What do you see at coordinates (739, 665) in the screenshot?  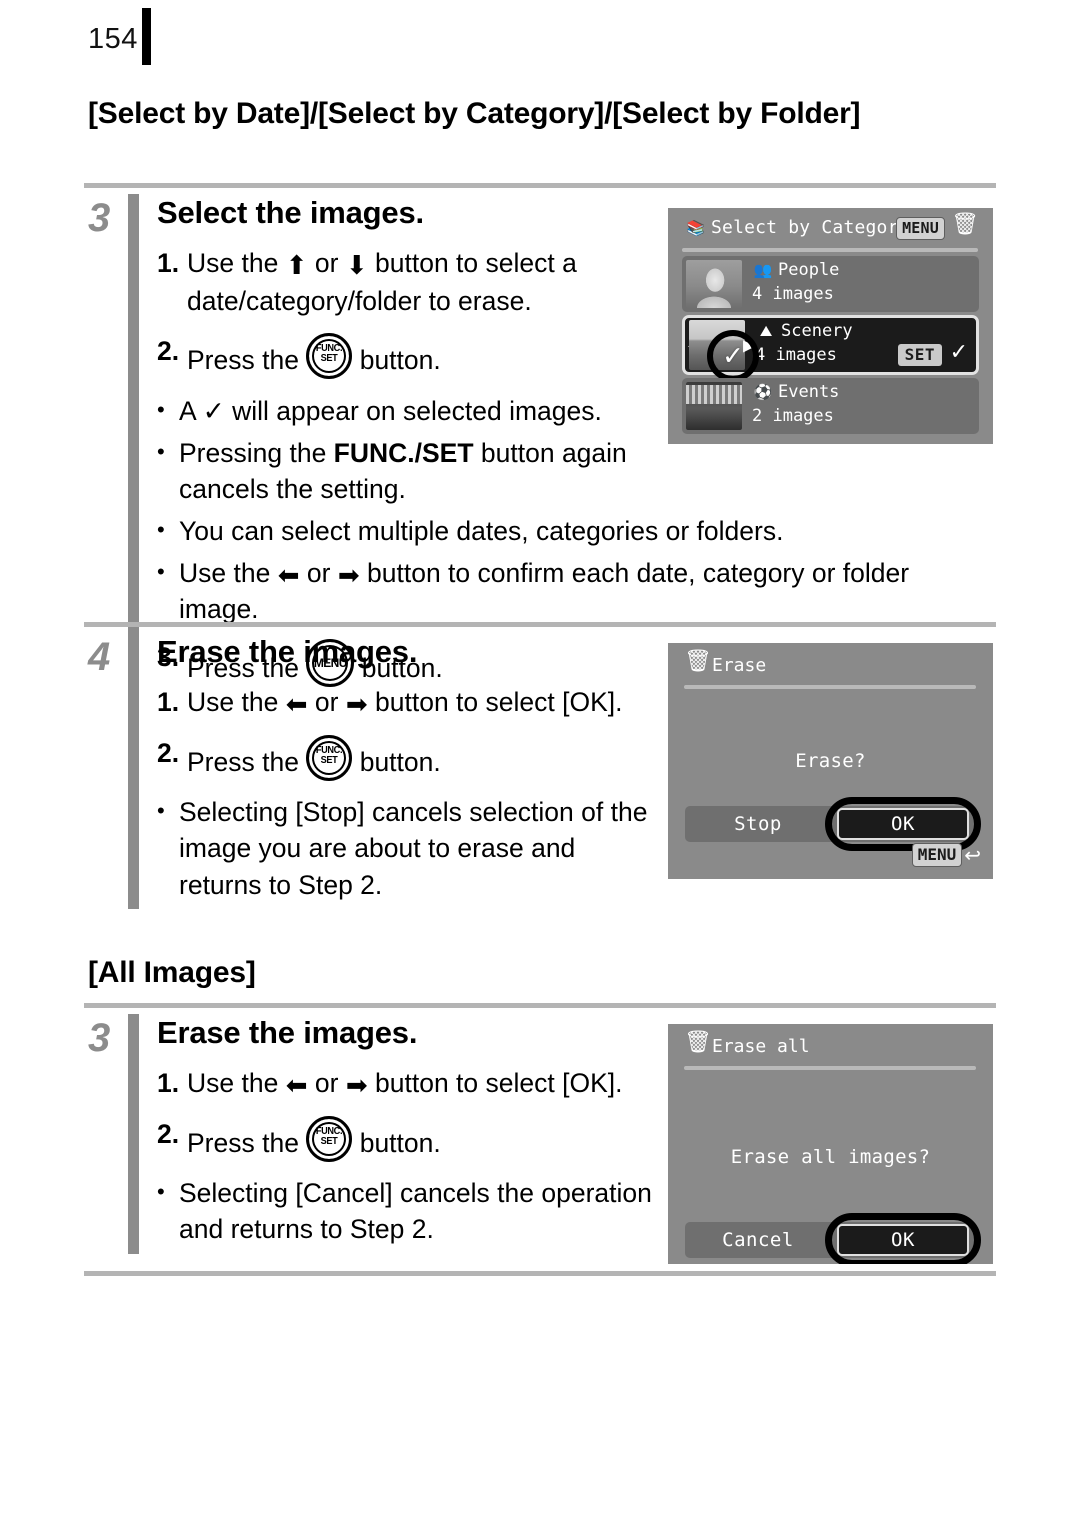 I see `lcd-title-text: Erase` at bounding box center [739, 665].